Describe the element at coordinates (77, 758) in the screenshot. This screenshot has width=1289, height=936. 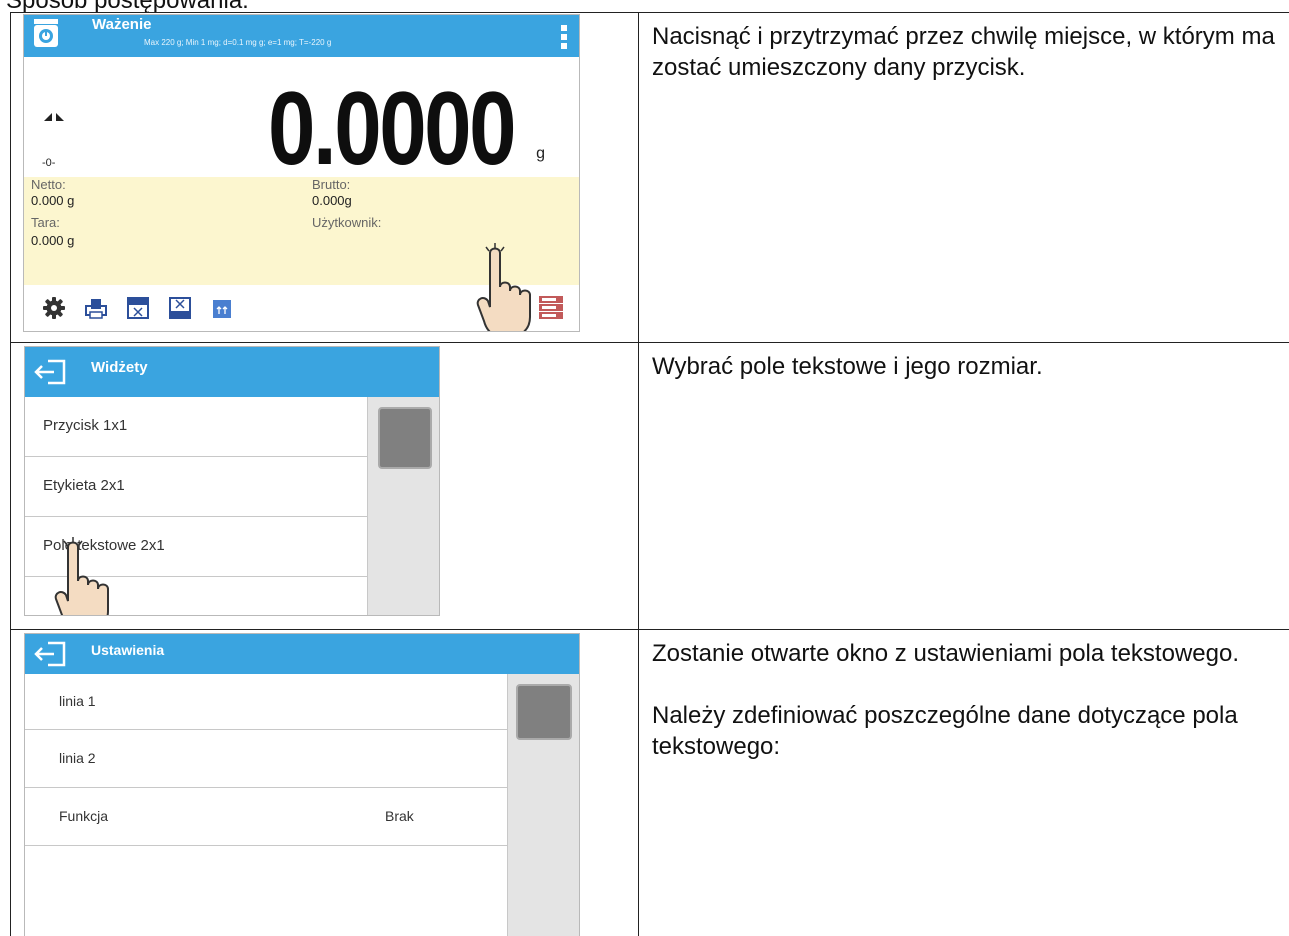
I see `setting-label: linia 2` at that location.